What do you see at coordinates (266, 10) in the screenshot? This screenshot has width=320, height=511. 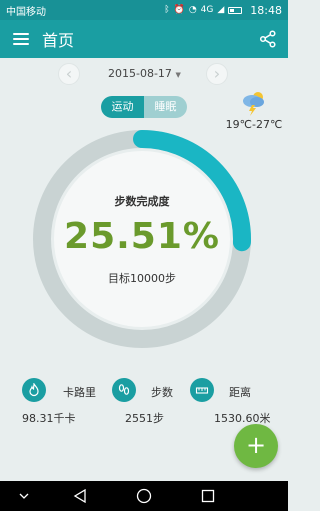 I see `status-time: 18:48` at bounding box center [266, 10].